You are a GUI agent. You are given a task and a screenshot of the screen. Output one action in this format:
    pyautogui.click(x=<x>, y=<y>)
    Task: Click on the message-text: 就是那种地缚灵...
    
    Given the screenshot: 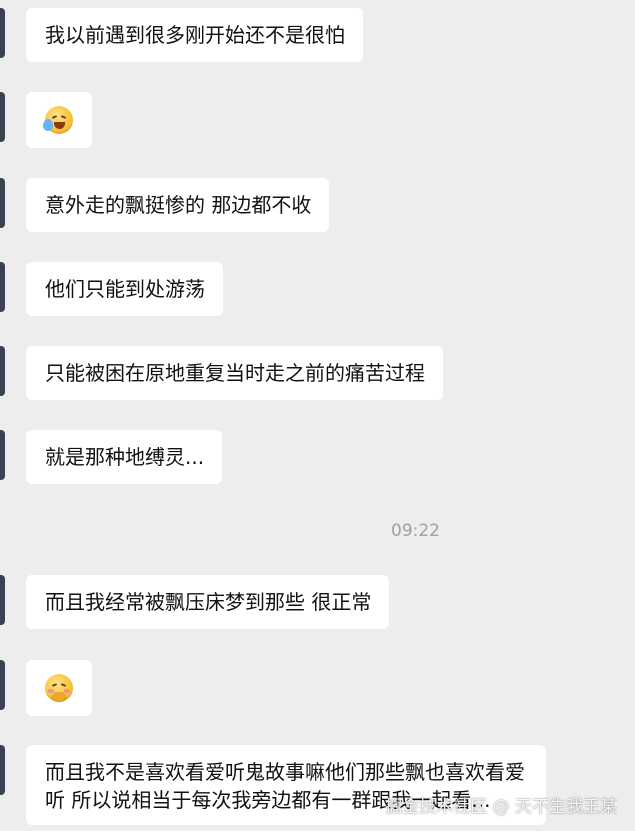 What is the action you would take?
    pyautogui.click(x=125, y=457)
    